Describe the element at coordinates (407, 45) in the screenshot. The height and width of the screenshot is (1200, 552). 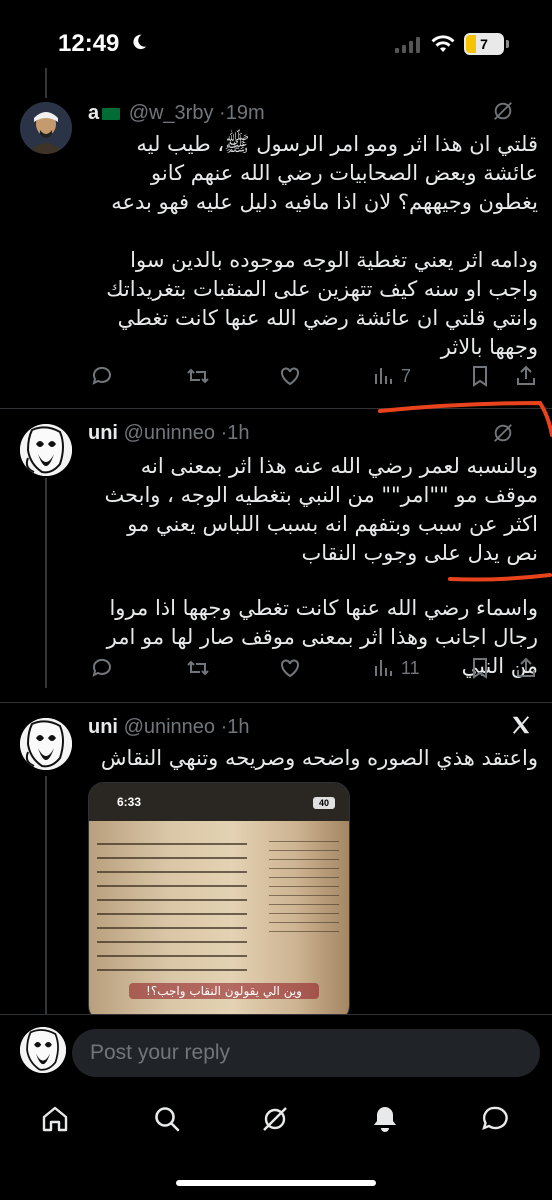
I see `signal-icon` at that location.